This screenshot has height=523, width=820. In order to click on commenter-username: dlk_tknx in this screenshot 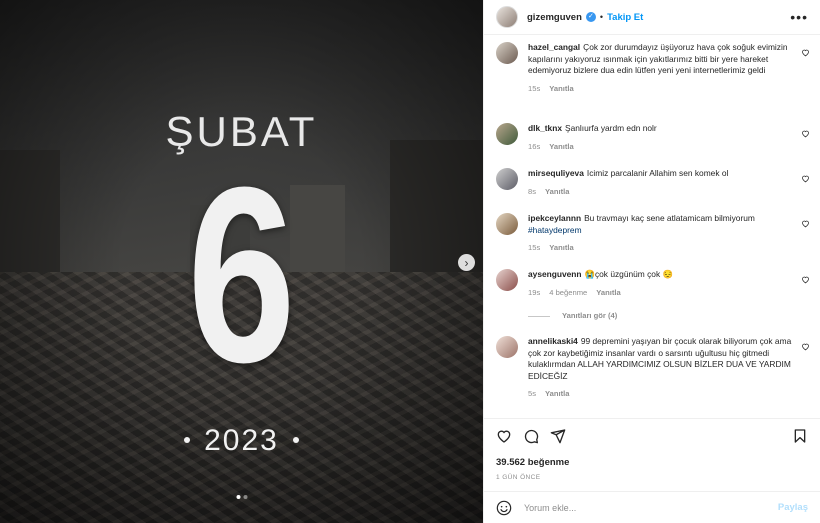, I will do `click(545, 128)`.